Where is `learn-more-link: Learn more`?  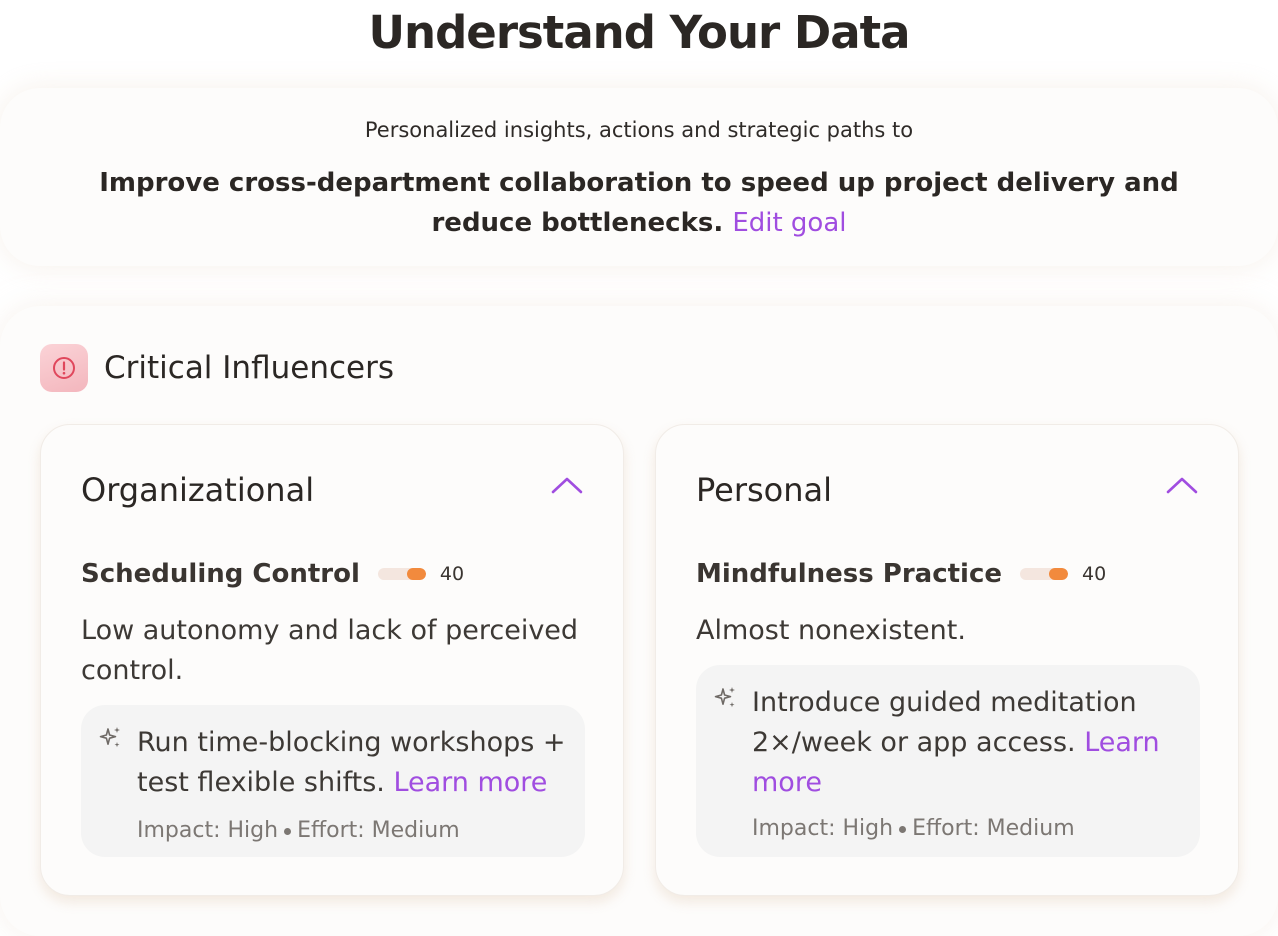
learn-more-link: Learn more is located at coordinates (470, 782).